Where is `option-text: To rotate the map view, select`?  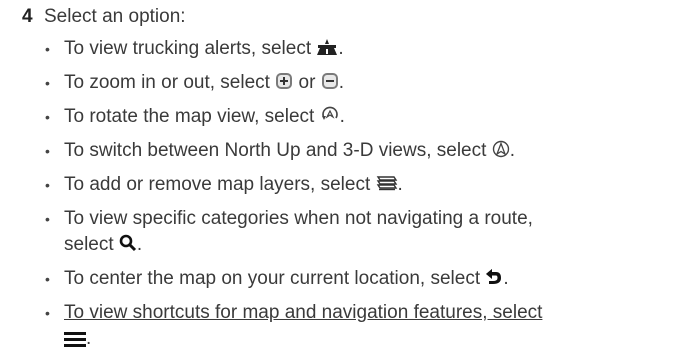
option-text: To rotate the map view, select is located at coordinates (189, 116).